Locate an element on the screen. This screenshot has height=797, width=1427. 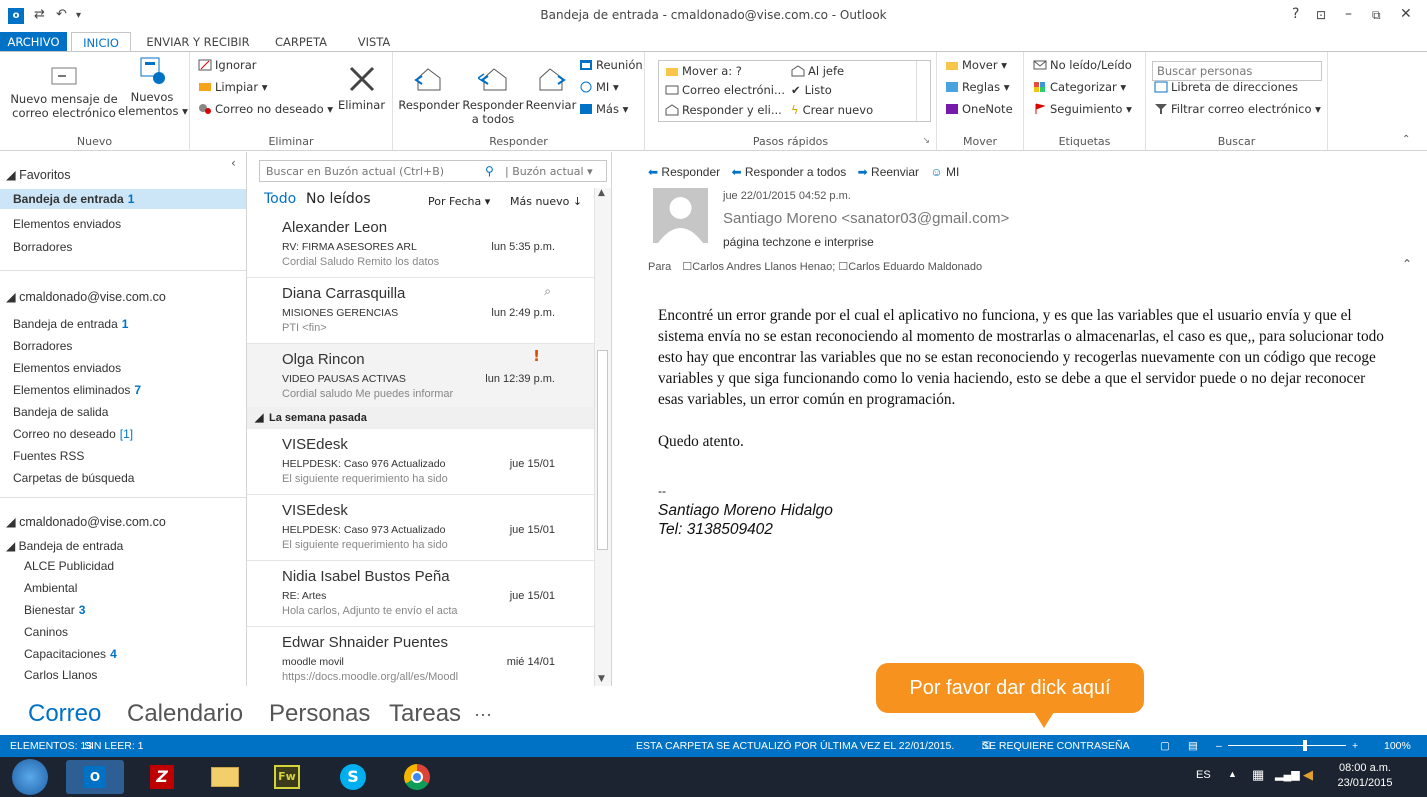
nav-tasks: Tareas is located at coordinates (425, 714).